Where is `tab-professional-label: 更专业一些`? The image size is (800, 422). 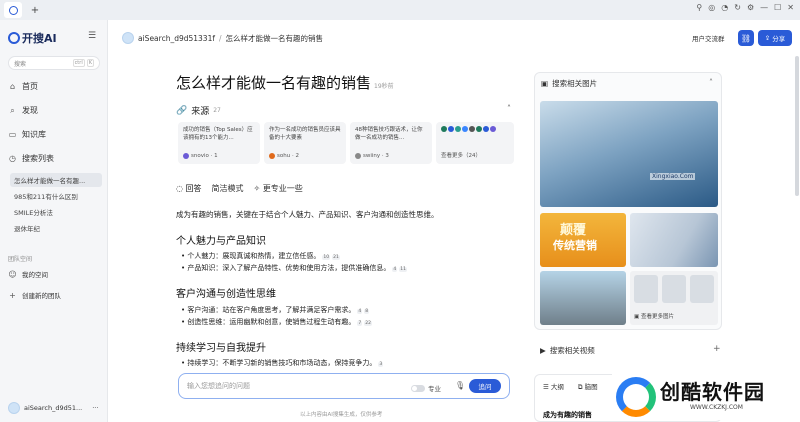
tab-professional-label: 更专业一些 is located at coordinates (282, 188).